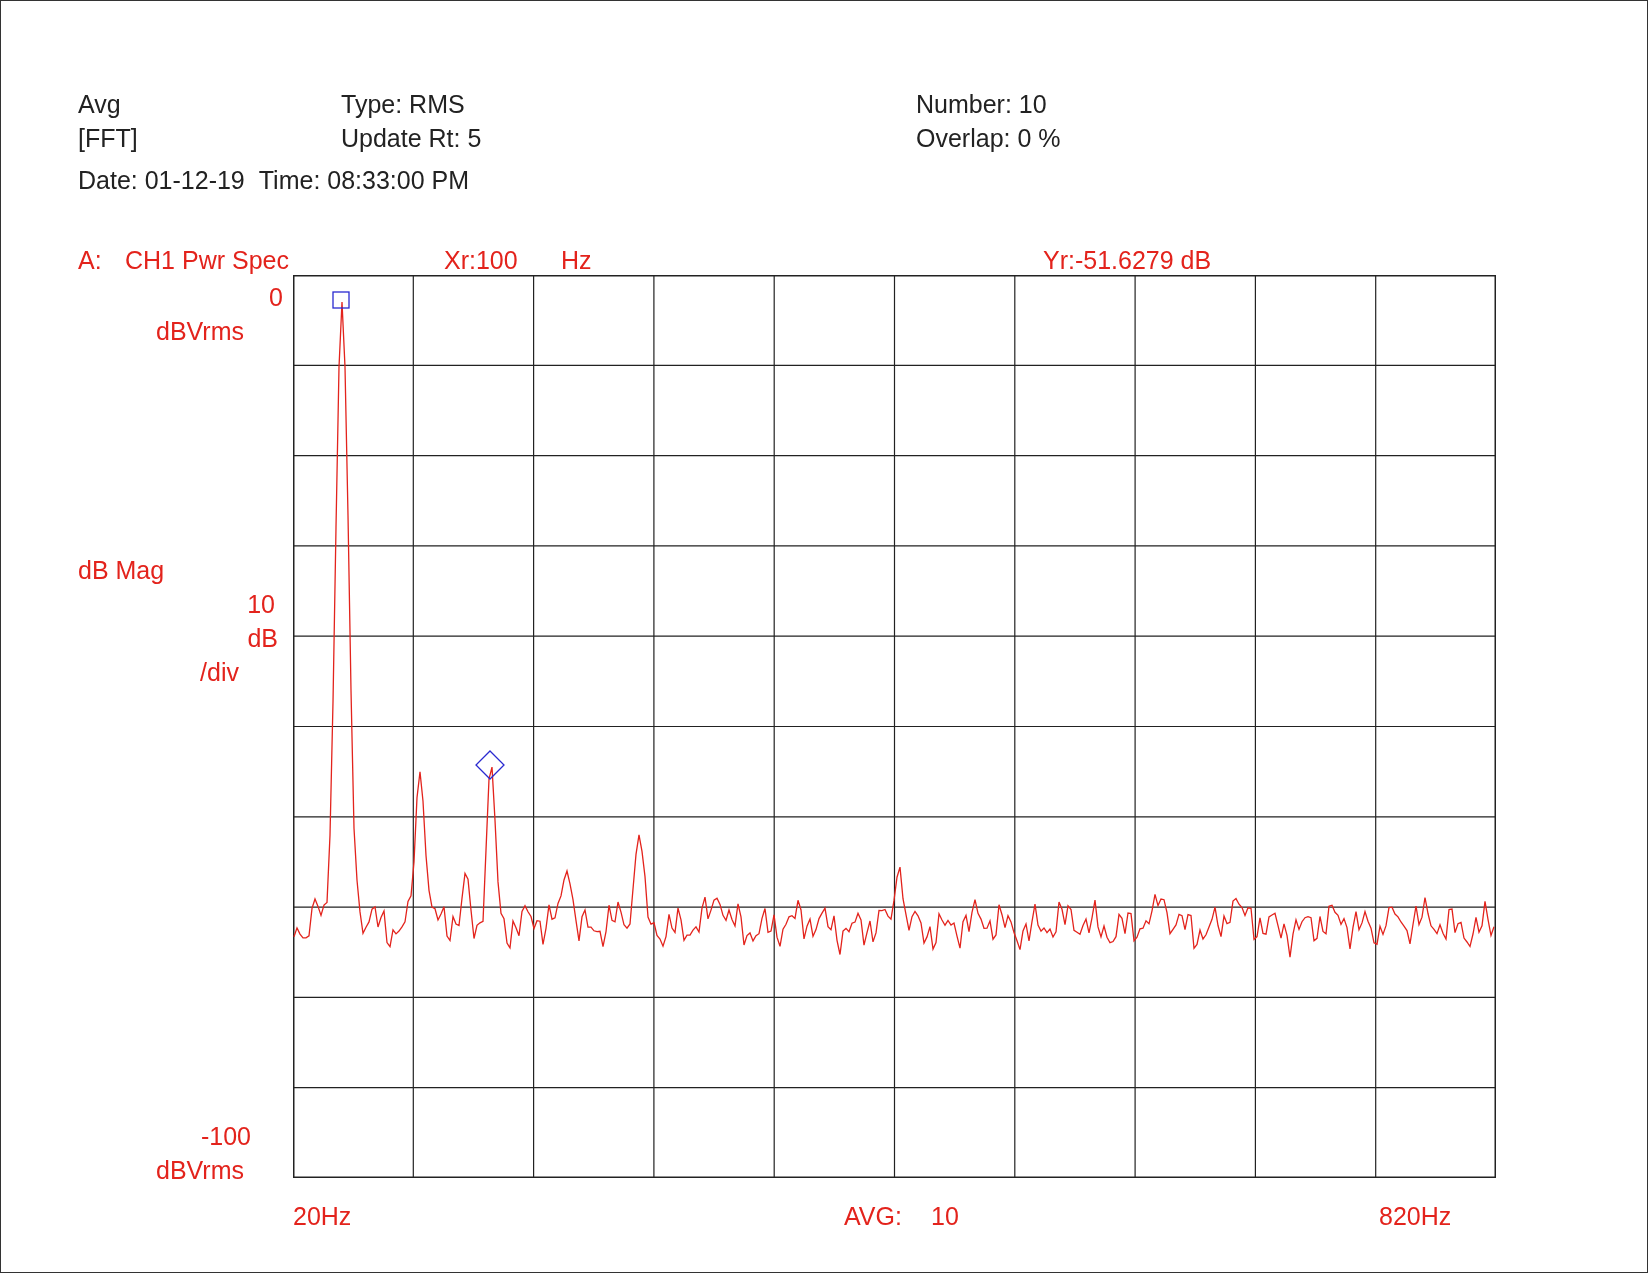  What do you see at coordinates (261, 604) in the screenshot?
I see `y-scale-value: 10` at bounding box center [261, 604].